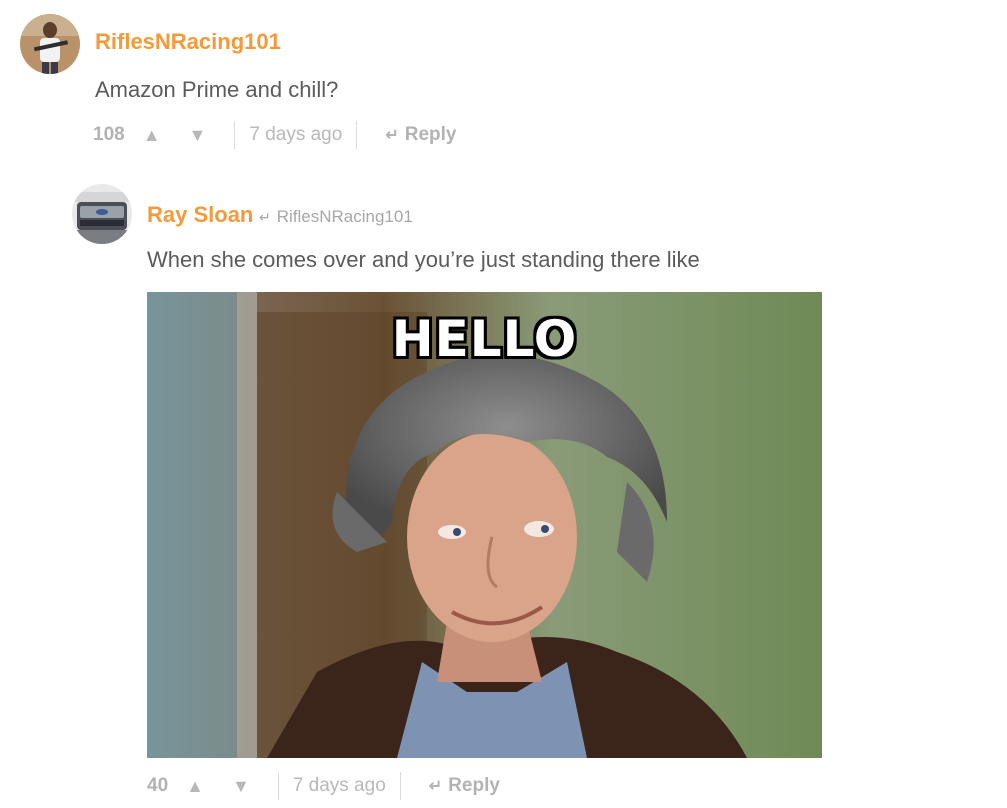 The height and width of the screenshot is (808, 1007). I want to click on comment-meta: 40 ▲ ▼ 7 days ago ↵ Reply, so click(323, 786).